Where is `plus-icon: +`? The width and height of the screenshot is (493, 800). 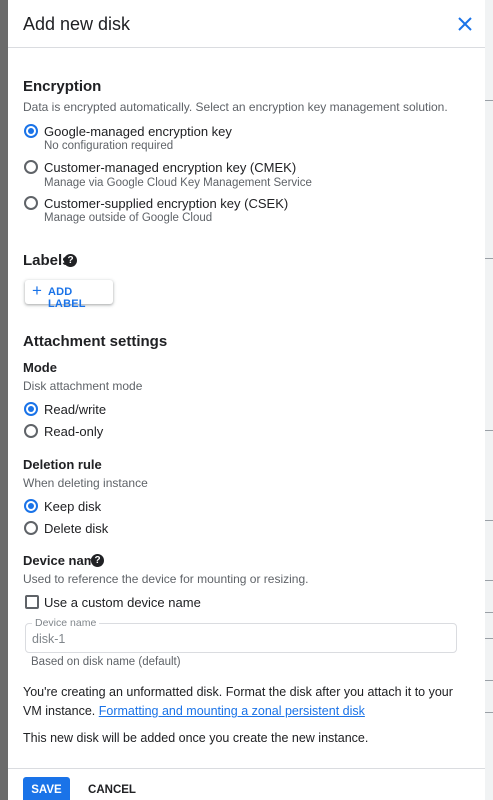 plus-icon: + is located at coordinates (37, 290).